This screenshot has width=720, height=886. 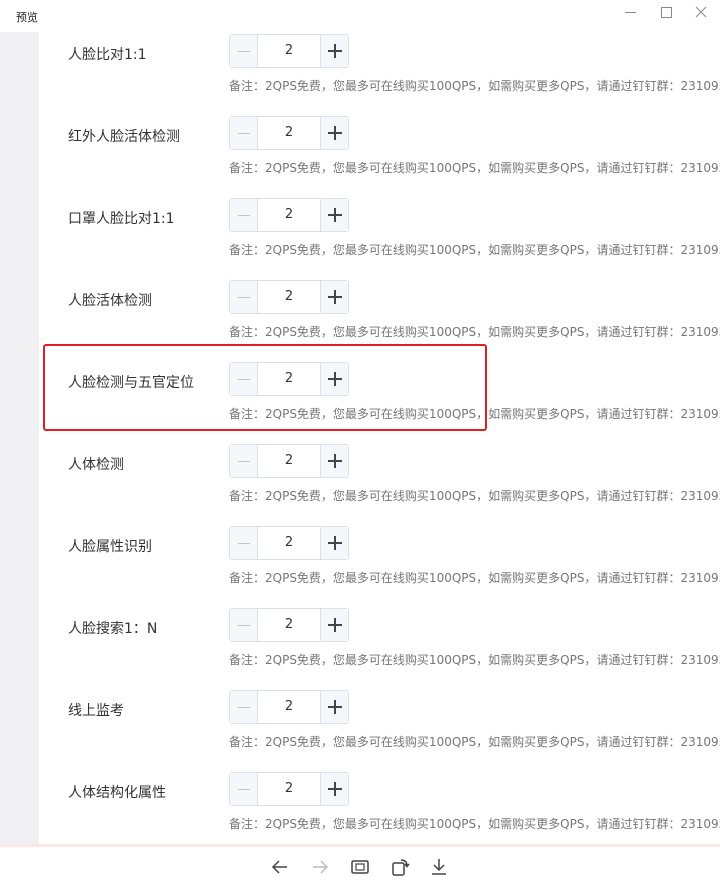 I want to click on arrow-right-icon, so click(x=321, y=867).